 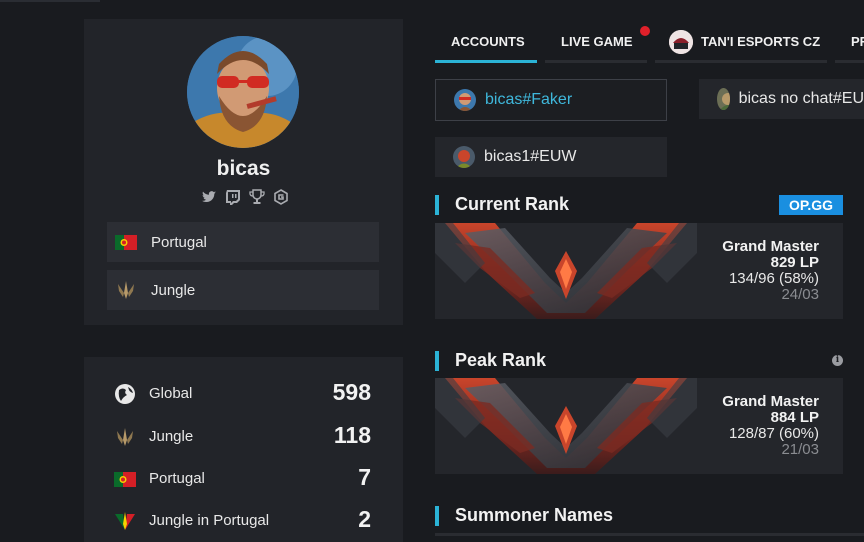 I want to click on ladder-label: Global, so click(x=171, y=393).